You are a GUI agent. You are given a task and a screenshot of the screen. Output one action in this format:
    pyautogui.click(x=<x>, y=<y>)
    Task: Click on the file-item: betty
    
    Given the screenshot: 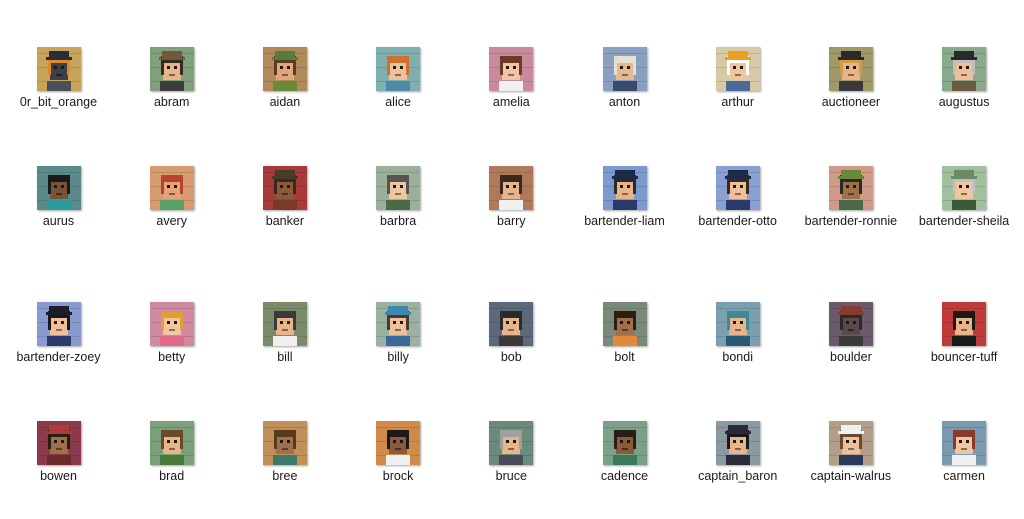 What is the action you would take?
    pyautogui.click(x=171, y=328)
    